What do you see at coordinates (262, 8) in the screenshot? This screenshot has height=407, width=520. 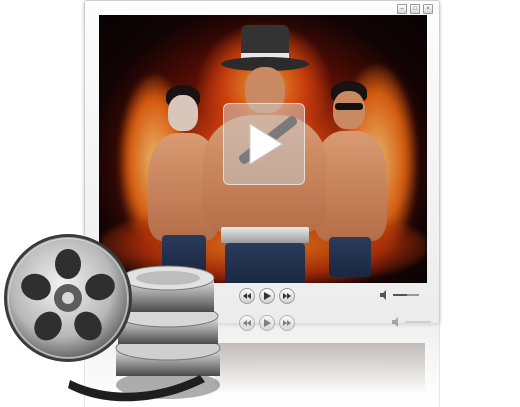 I see `title-bar: – □ ×` at bounding box center [262, 8].